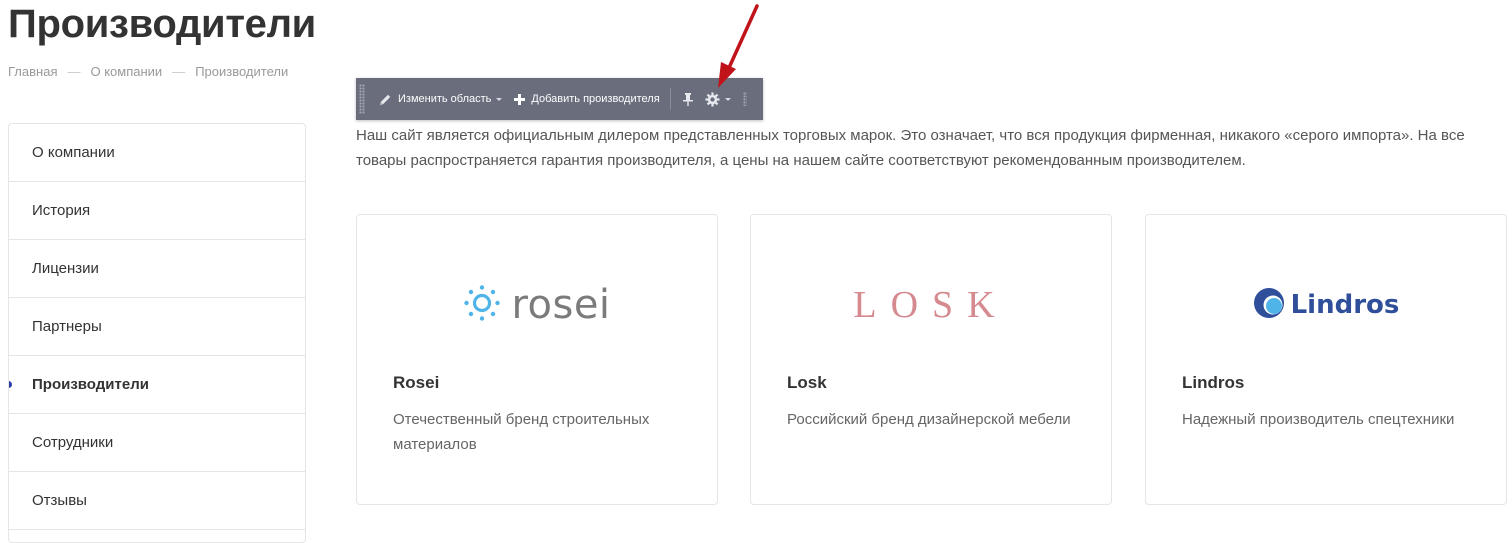 The width and height of the screenshot is (1512, 543). I want to click on toolbar-divider, so click(670, 99).